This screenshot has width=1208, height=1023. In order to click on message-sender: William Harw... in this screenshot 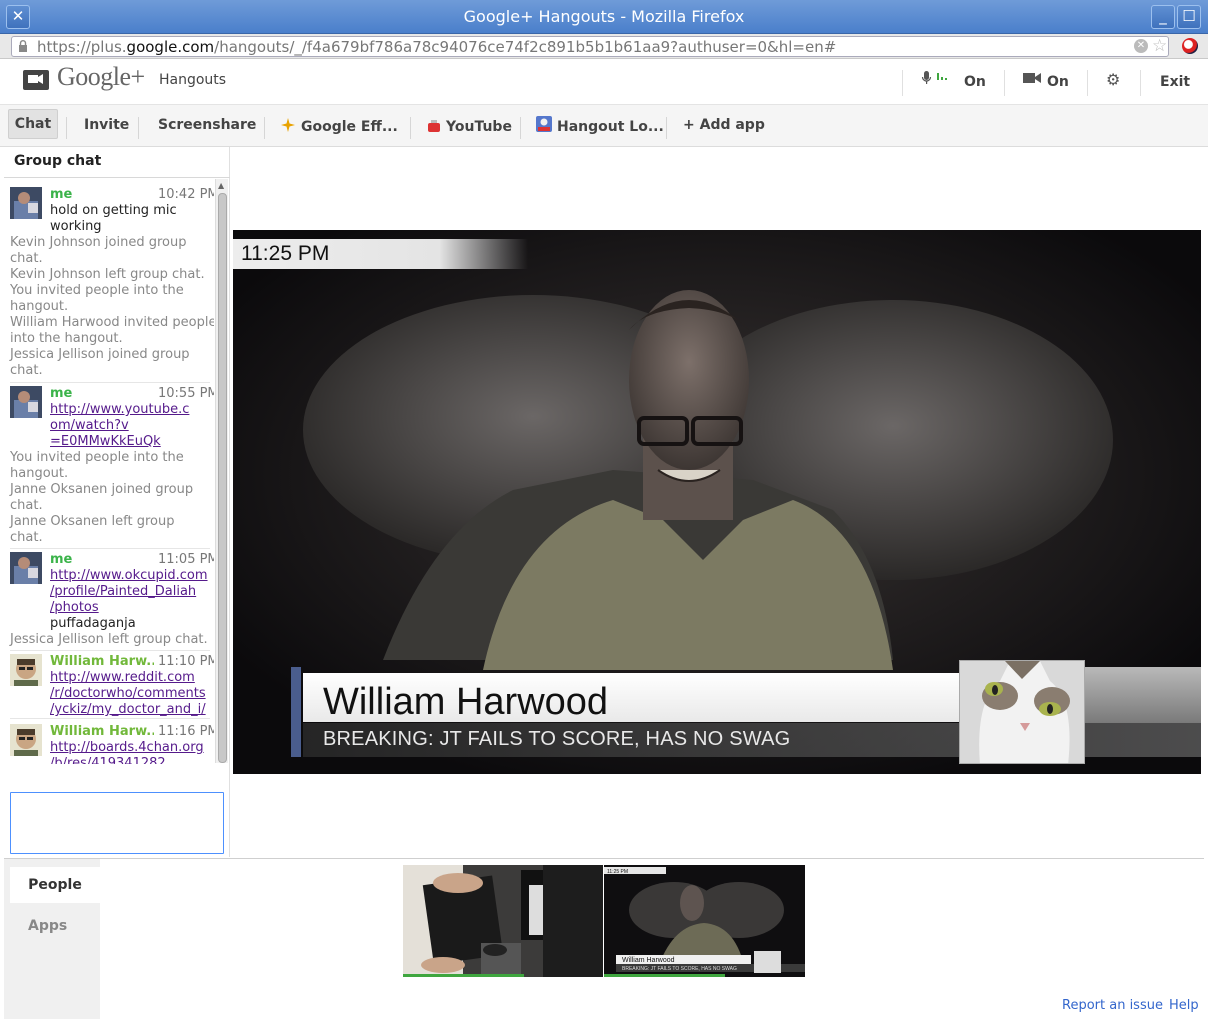, I will do `click(102, 661)`.